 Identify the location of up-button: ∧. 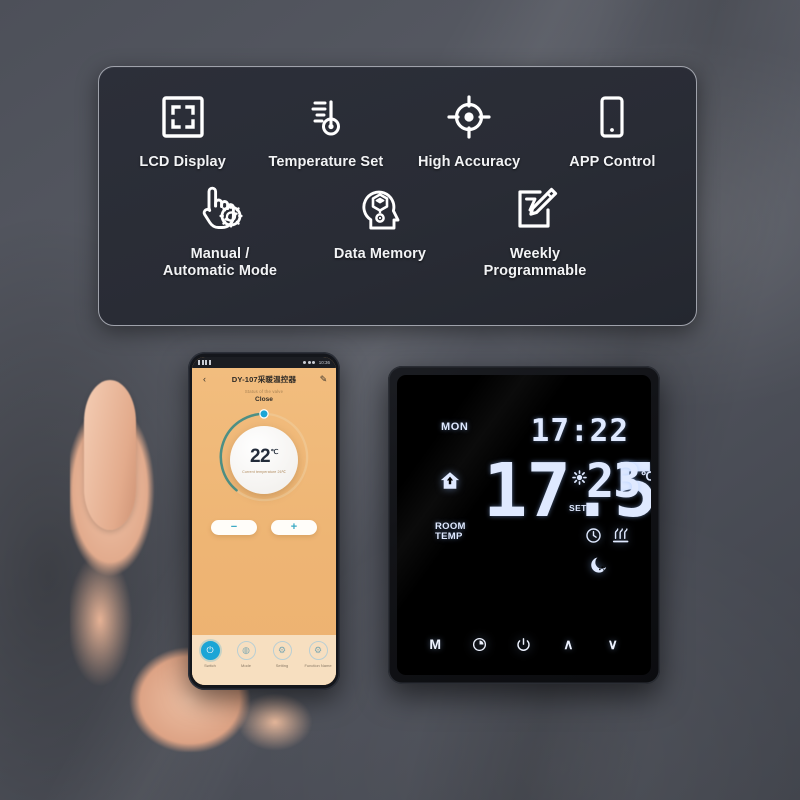
(568, 644).